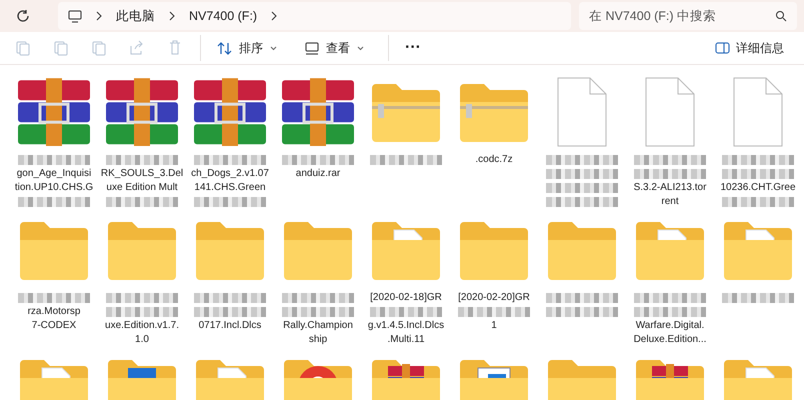 The height and width of the screenshot is (400, 804). Describe the element at coordinates (247, 48) in the screenshot. I see `sort-button: 排序` at that location.